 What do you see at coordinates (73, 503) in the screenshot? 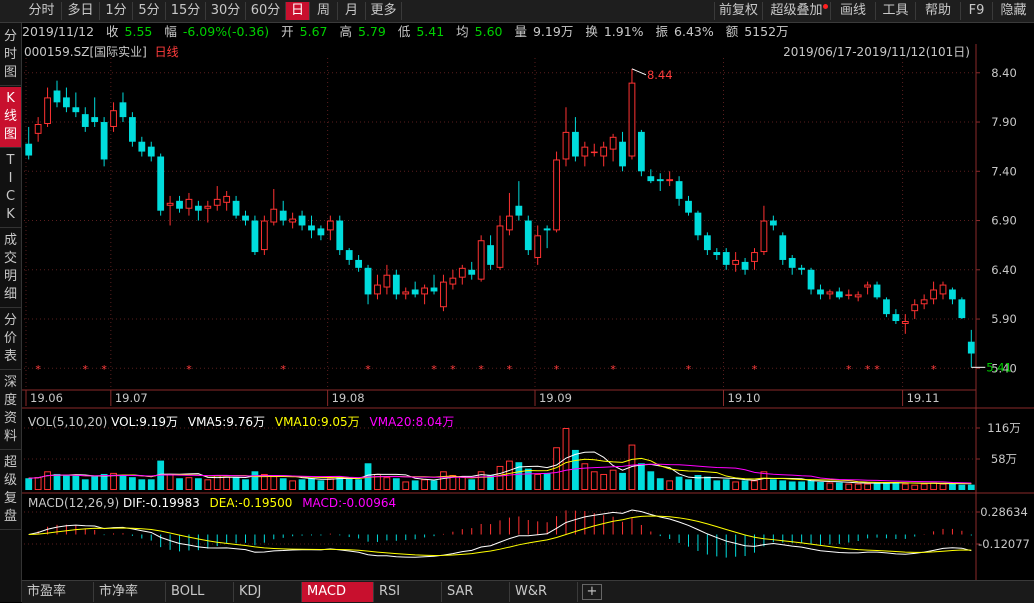
I see `macd-title: MACD(12,26,9)` at bounding box center [73, 503].